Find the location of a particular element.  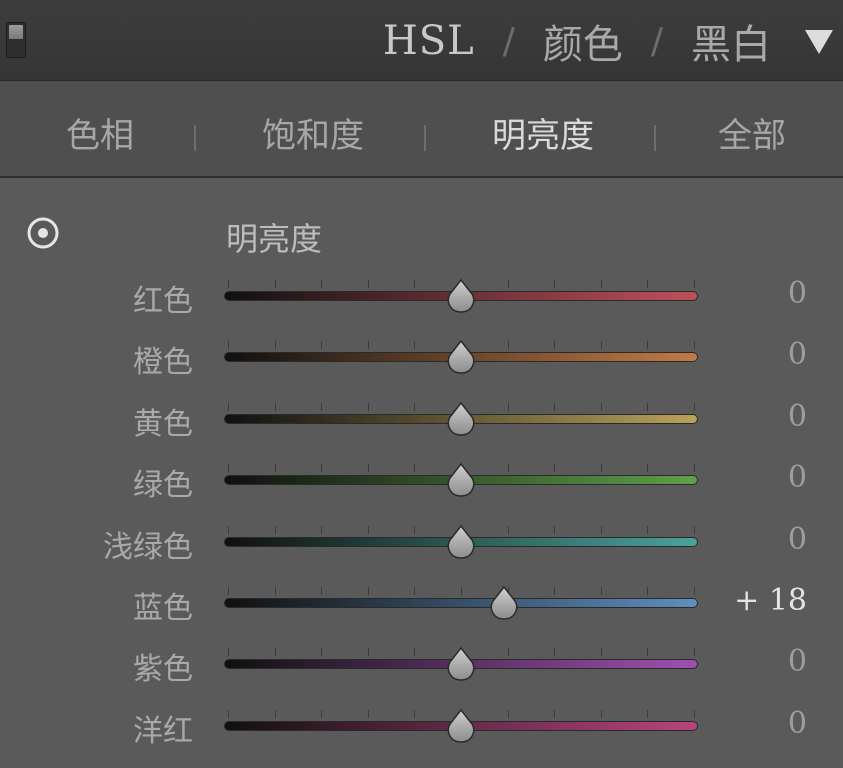

slider-value-purple: 0 is located at coordinates (747, 661).